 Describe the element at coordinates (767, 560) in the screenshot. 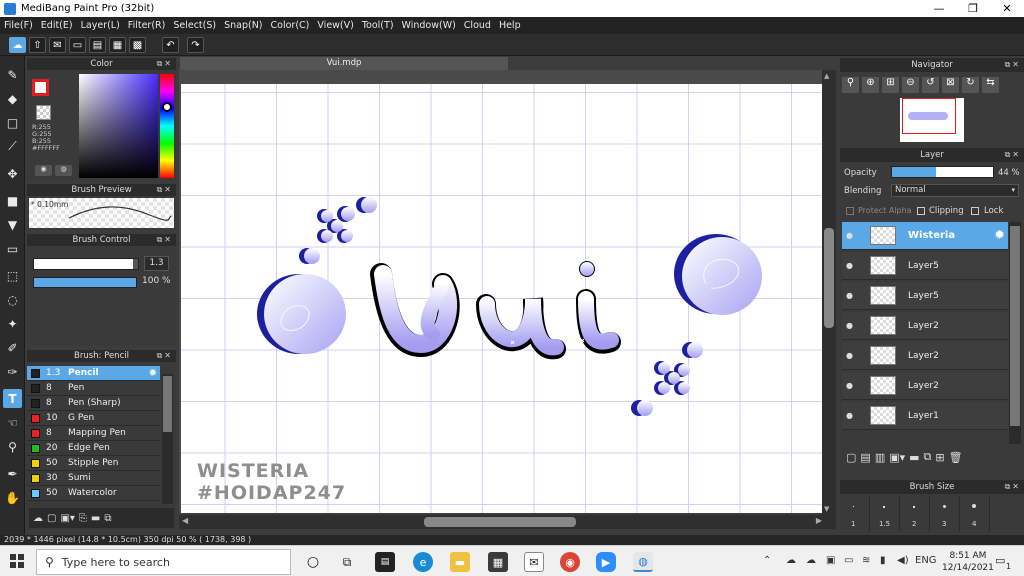

I see `people-icon: ⌃` at that location.